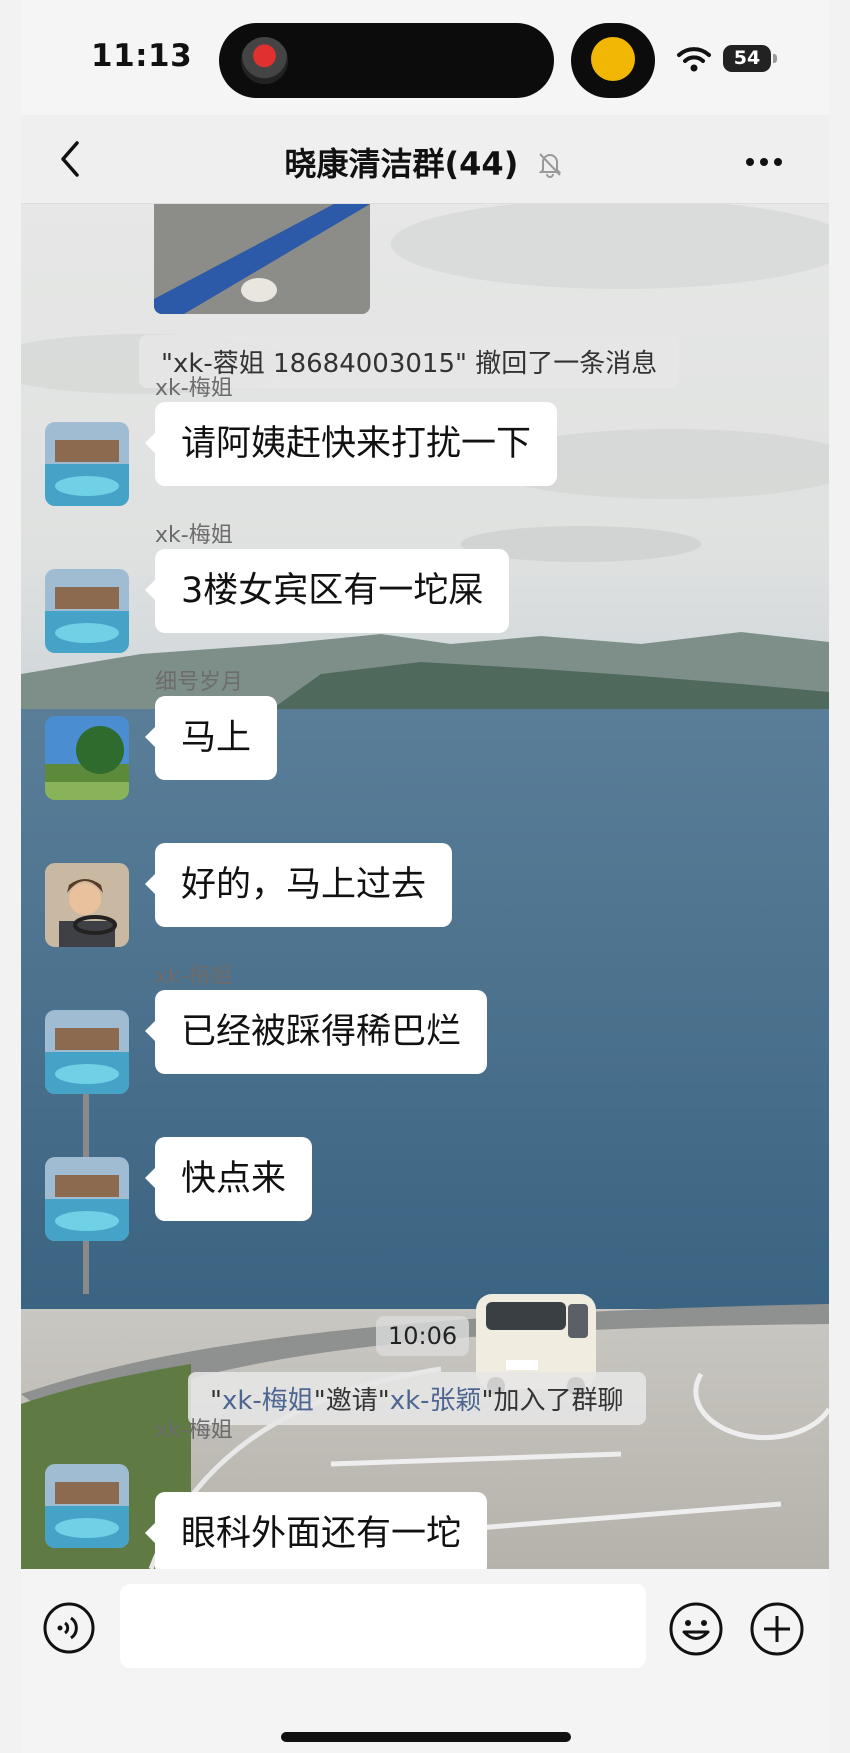 This screenshot has height=1753, width=850. I want to click on status-bar: 11:13 54, so click(425, 57).